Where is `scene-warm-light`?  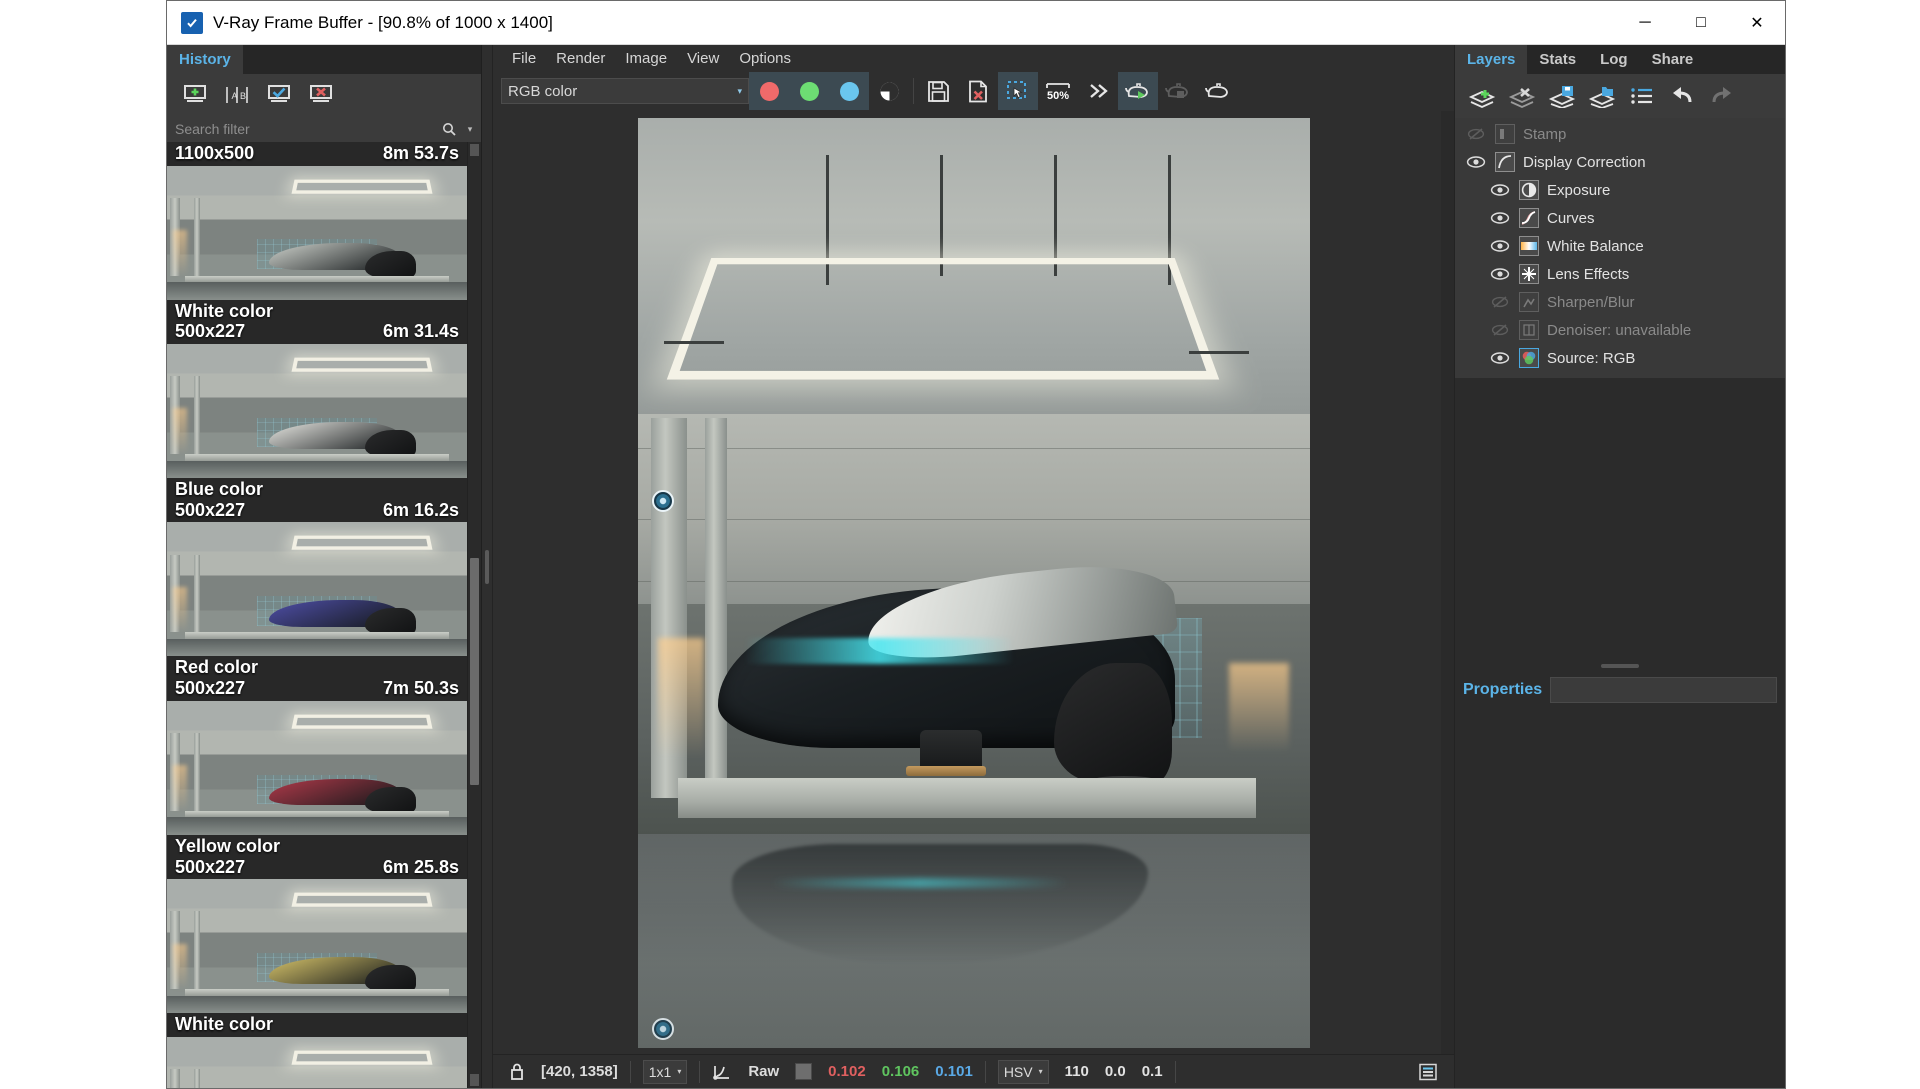 scene-warm-light is located at coordinates (680, 698).